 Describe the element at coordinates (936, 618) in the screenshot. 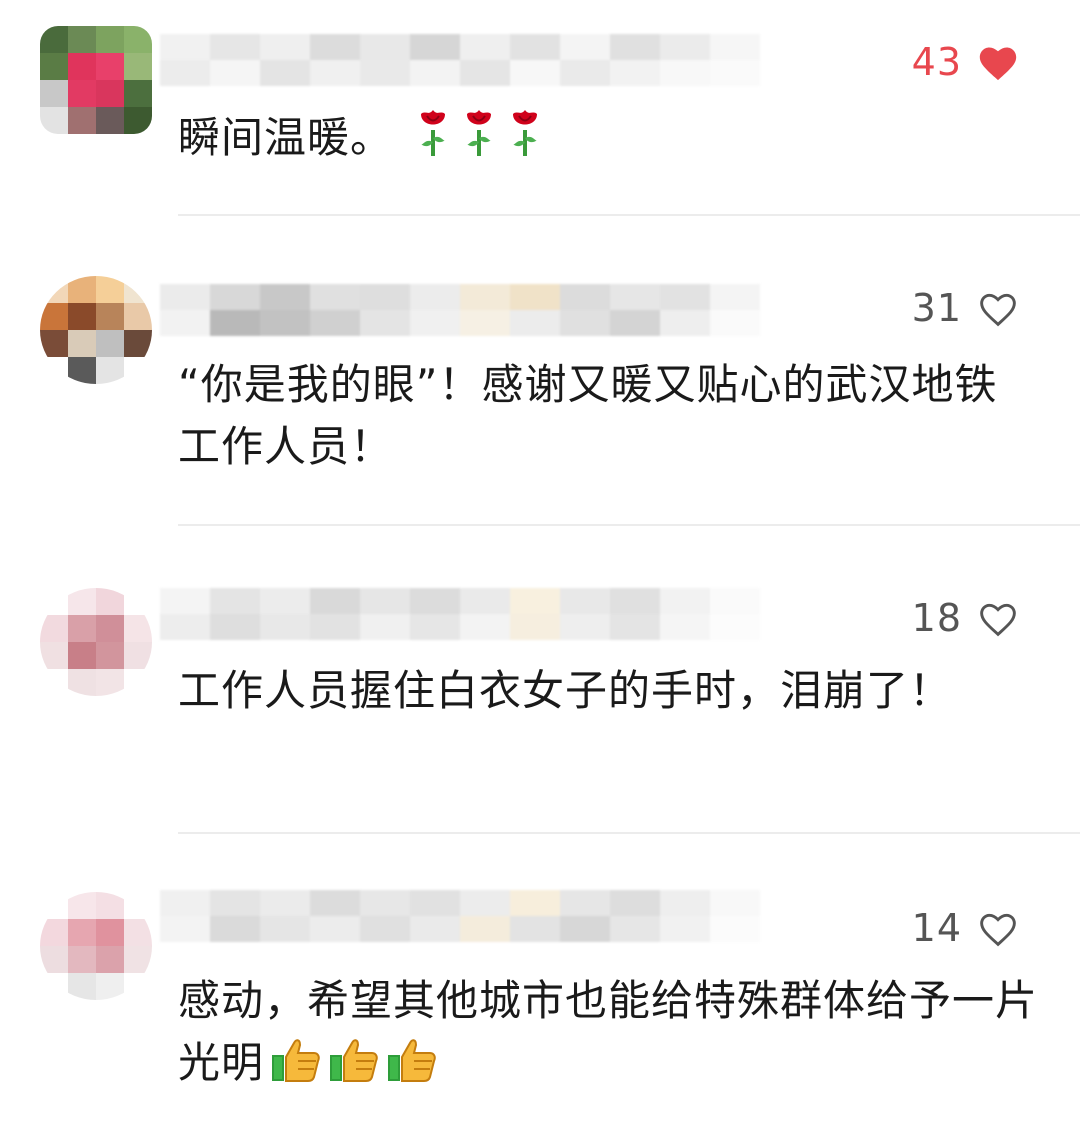

I see `like-count: 18` at that location.